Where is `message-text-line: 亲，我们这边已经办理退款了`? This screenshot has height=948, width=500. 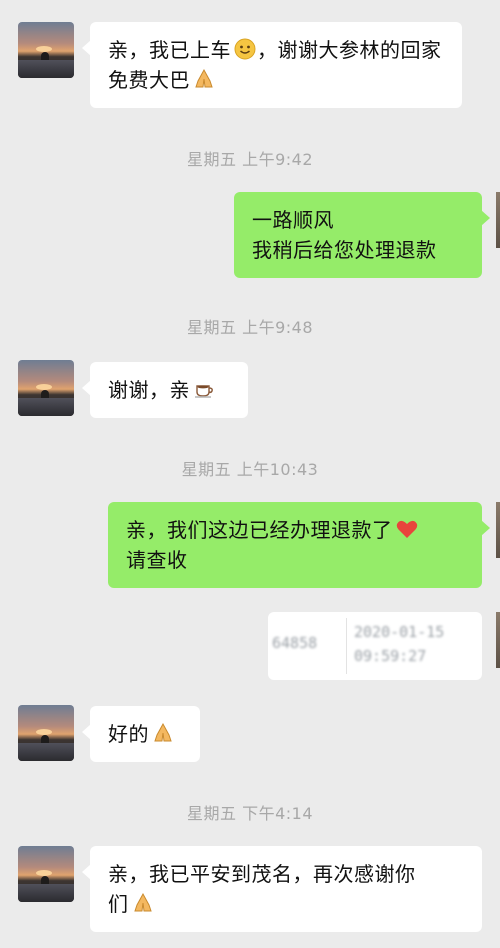
message-text-line: 亲，我们这边已经办理退款了 is located at coordinates (259, 530).